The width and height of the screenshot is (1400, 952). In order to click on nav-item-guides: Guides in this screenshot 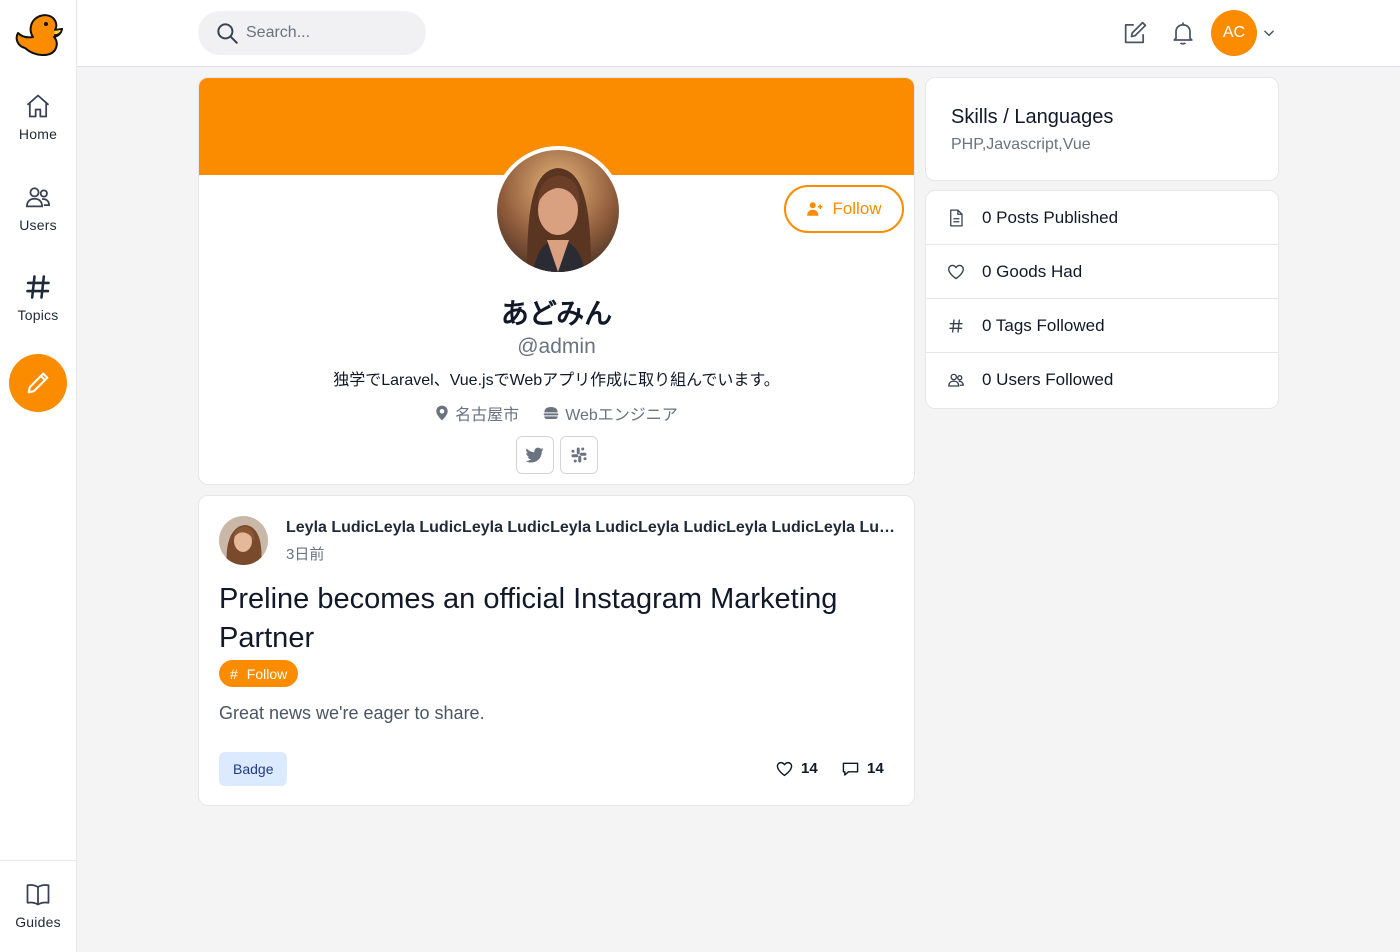, I will do `click(38, 905)`.